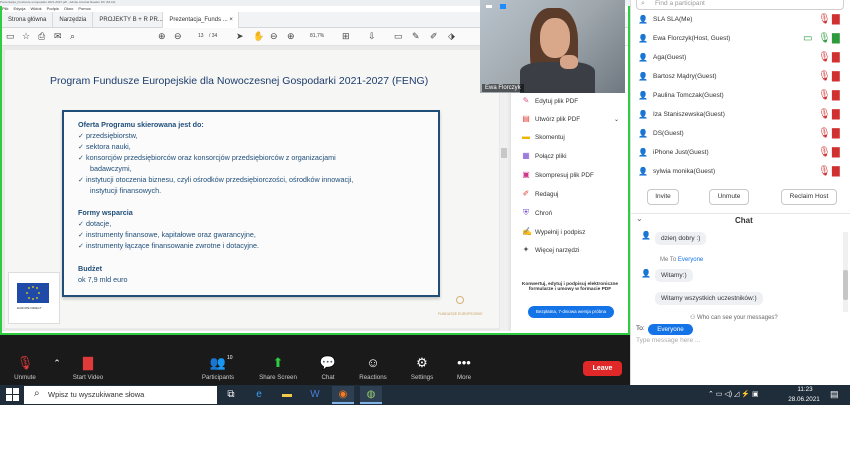 The height and width of the screenshot is (450, 850). Describe the element at coordinates (540, 194) in the screenshot. I see `tool-redact: ✐ Redaguj` at that location.